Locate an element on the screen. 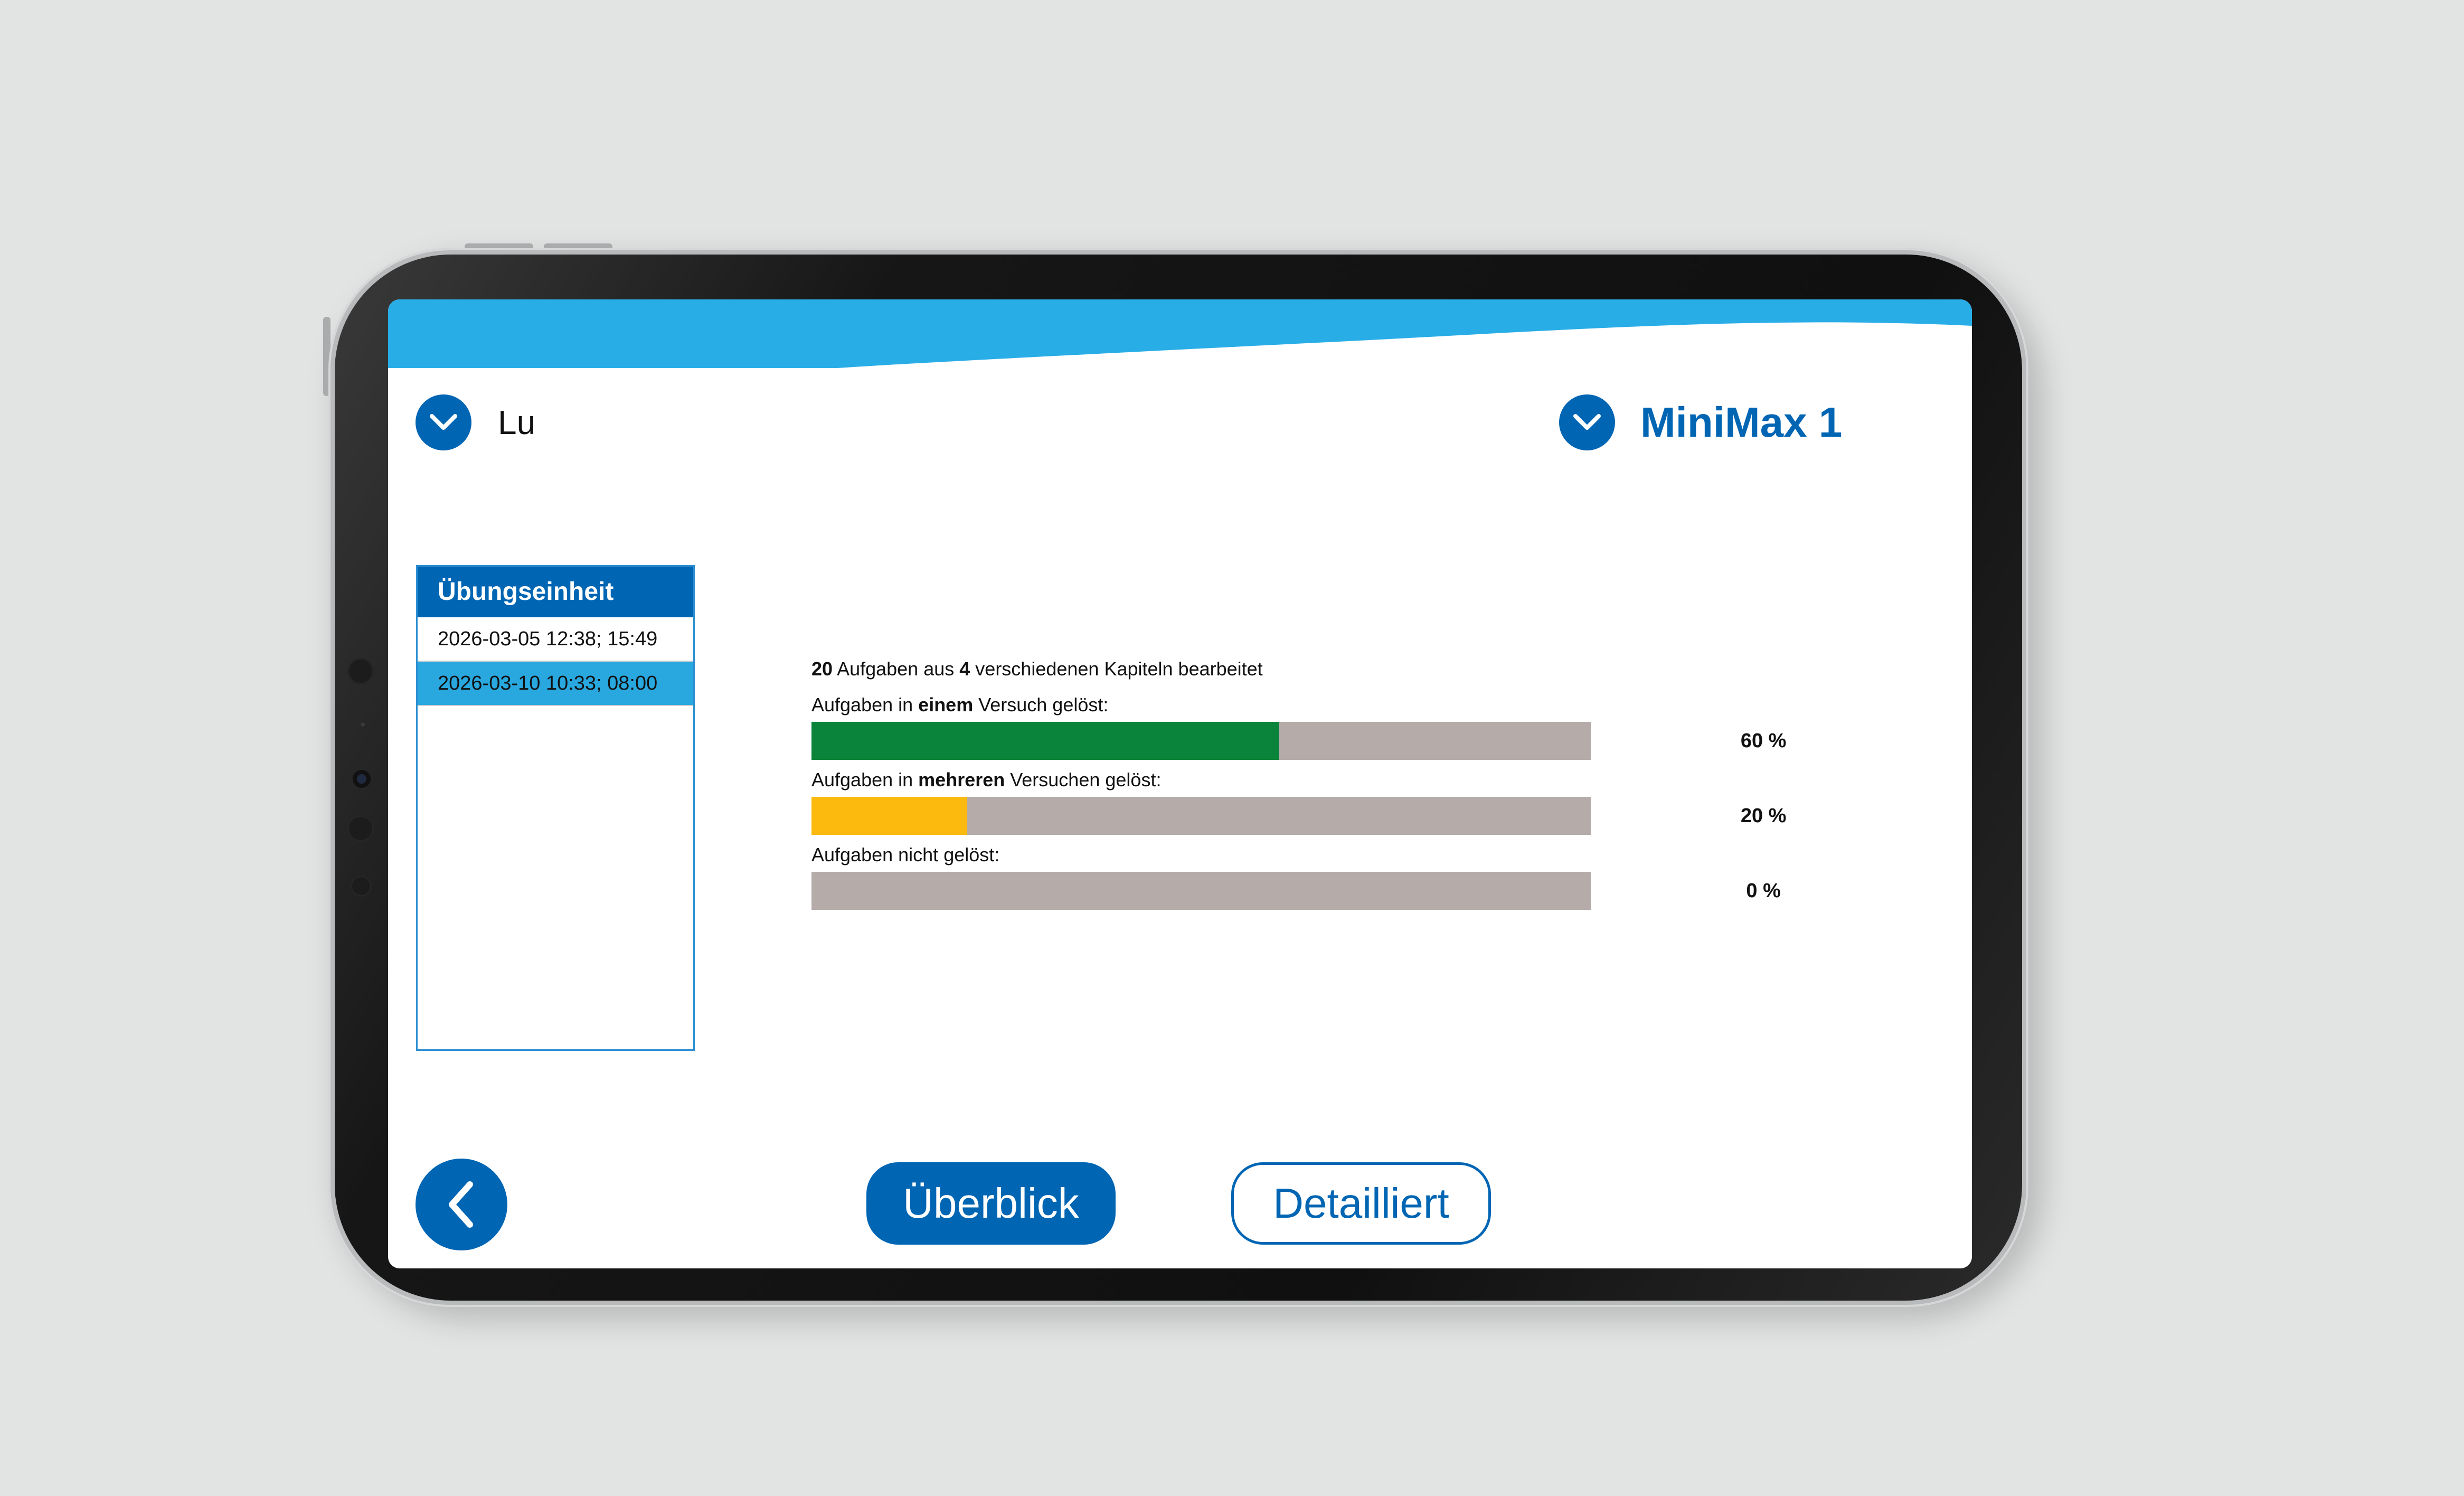  chevron-left-icon is located at coordinates (461, 1204).